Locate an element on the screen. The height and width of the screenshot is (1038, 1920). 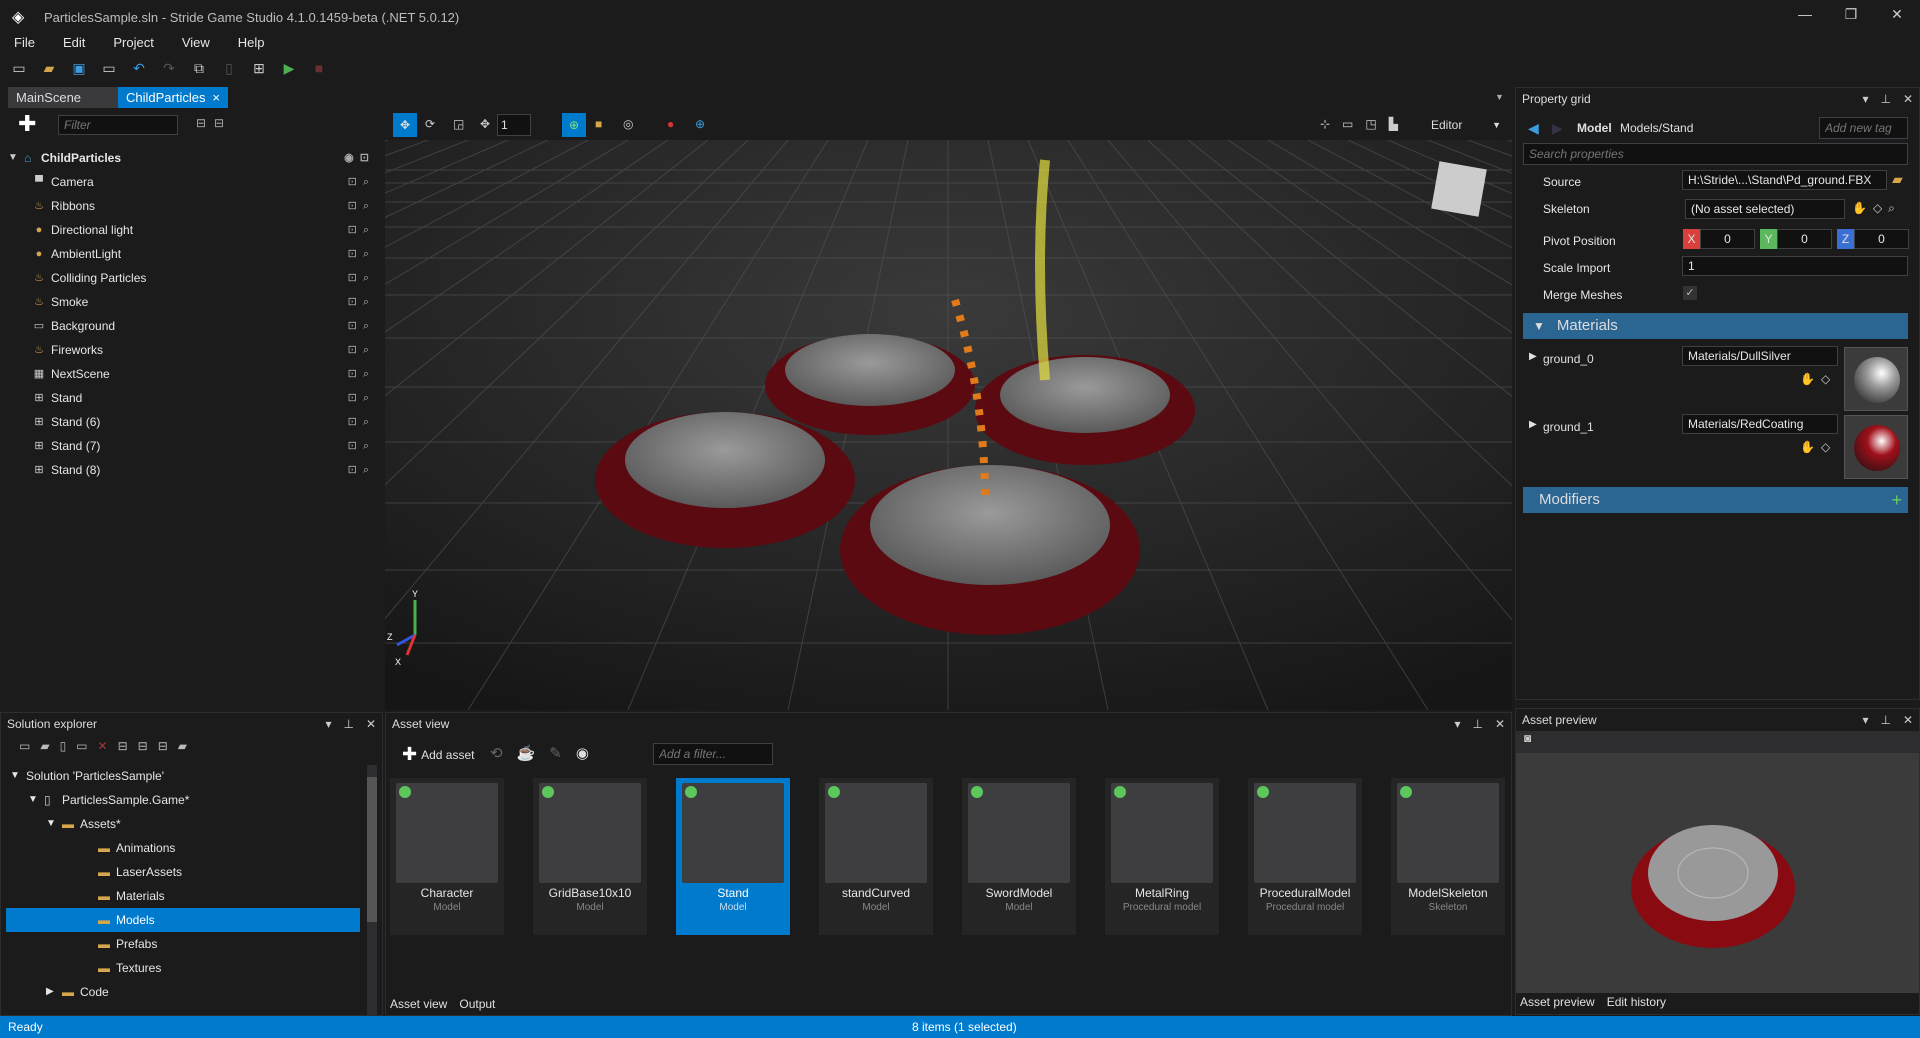
scene-entity: ⊞ Stand (6) ⊡⌕ is located at coordinates (191, 422).